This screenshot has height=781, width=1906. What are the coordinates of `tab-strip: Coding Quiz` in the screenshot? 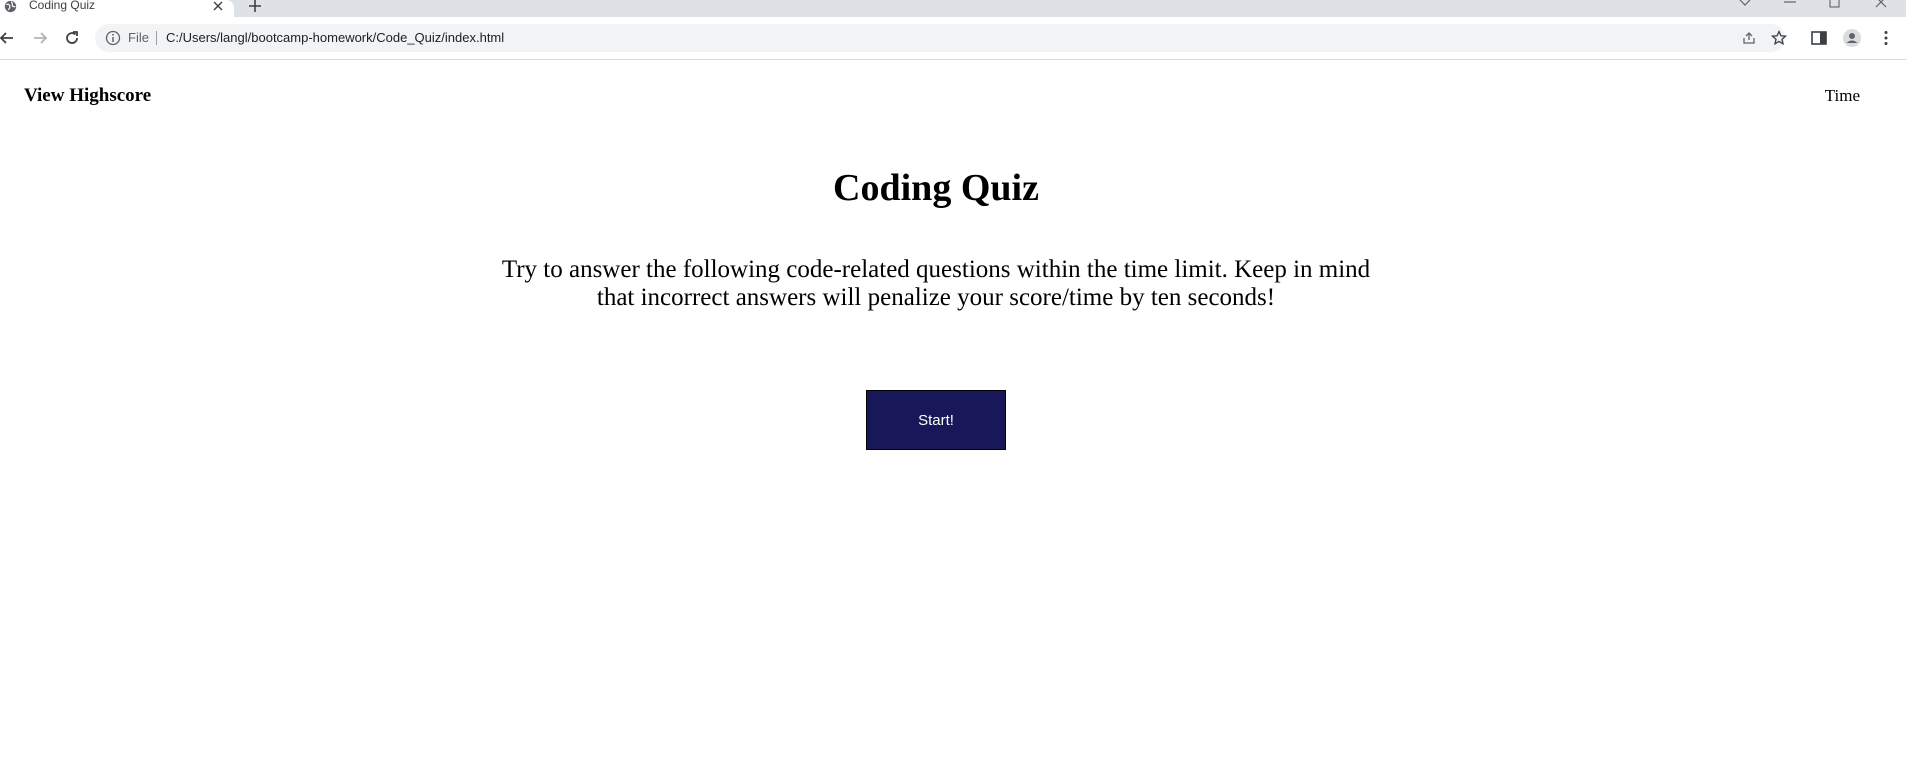 It's located at (953, 8).